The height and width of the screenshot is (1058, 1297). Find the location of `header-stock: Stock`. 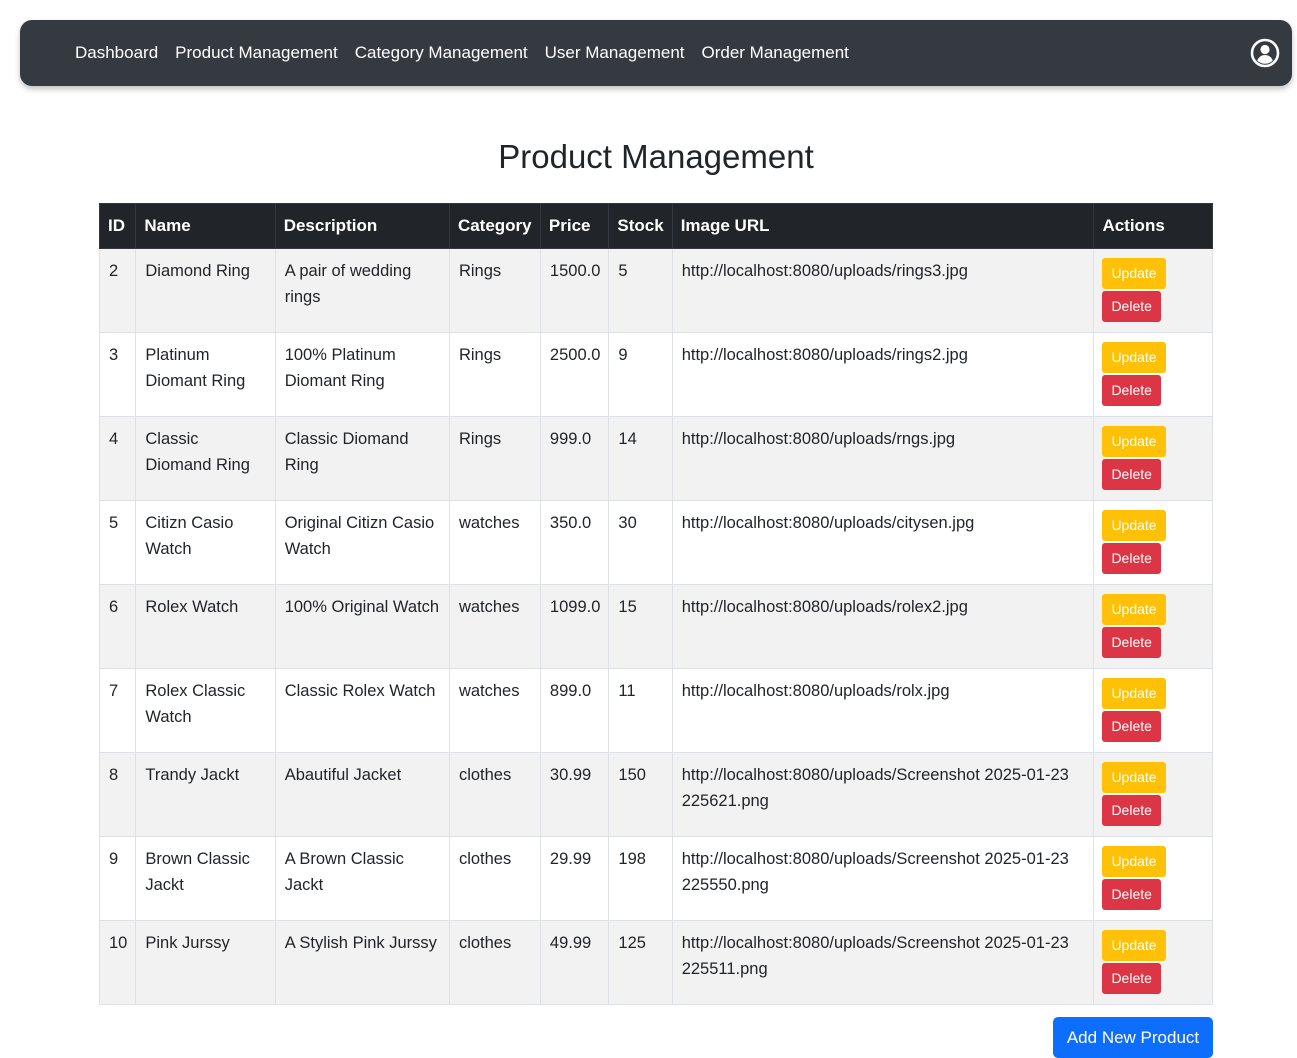

header-stock: Stock is located at coordinates (640, 226).